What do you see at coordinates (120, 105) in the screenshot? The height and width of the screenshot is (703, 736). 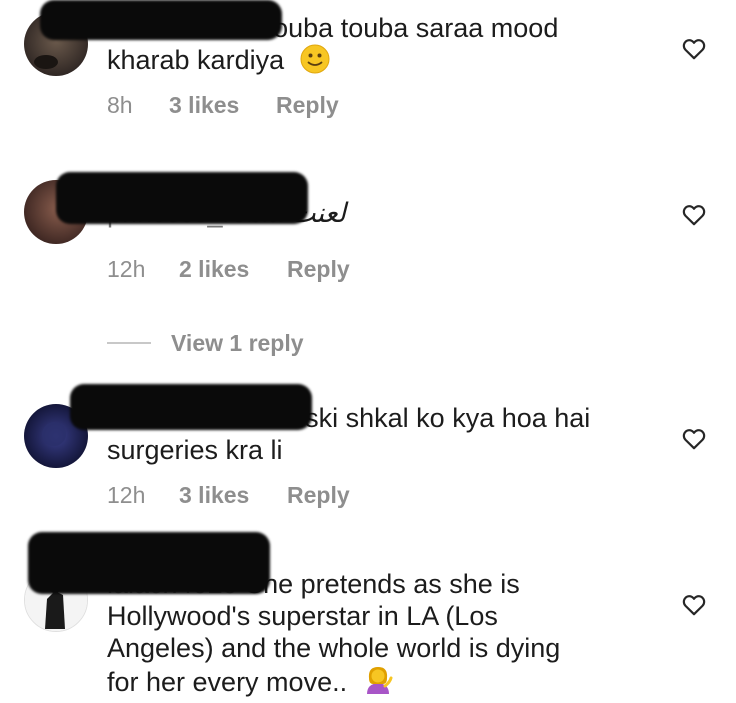 I see `comment-time: 8h` at bounding box center [120, 105].